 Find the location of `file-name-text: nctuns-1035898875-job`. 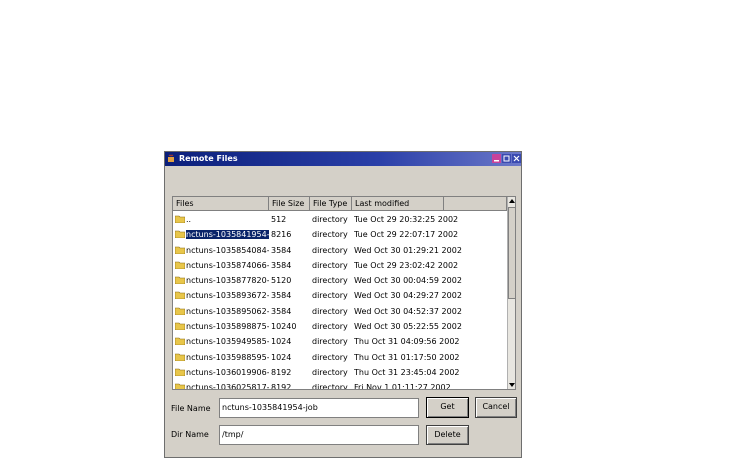

file-name-text: nctuns-1035898875-job is located at coordinates (227, 327).